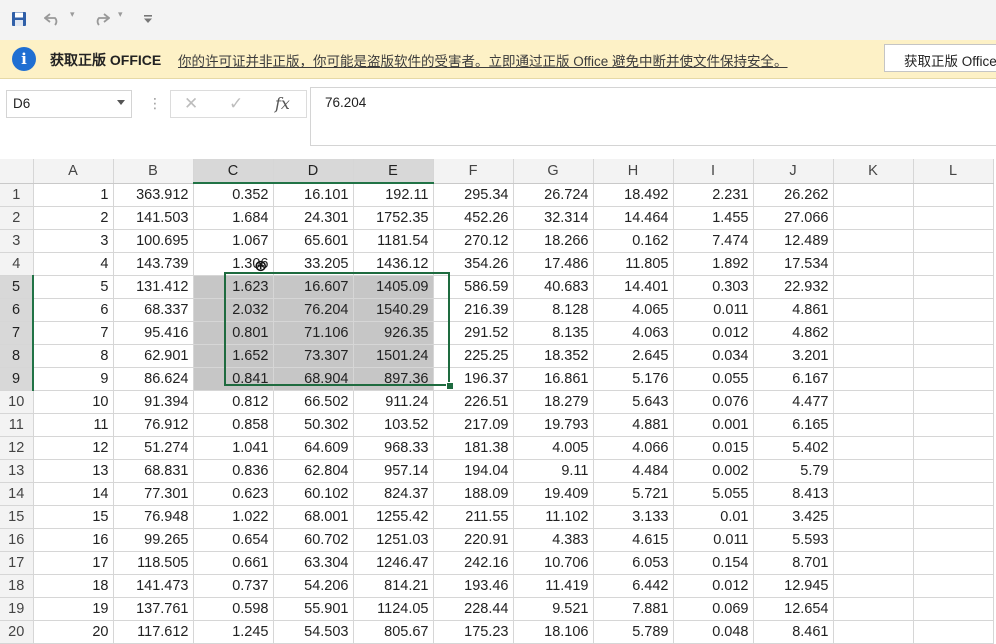 The height and width of the screenshot is (644, 996). I want to click on cell: 4.615, so click(633, 540).